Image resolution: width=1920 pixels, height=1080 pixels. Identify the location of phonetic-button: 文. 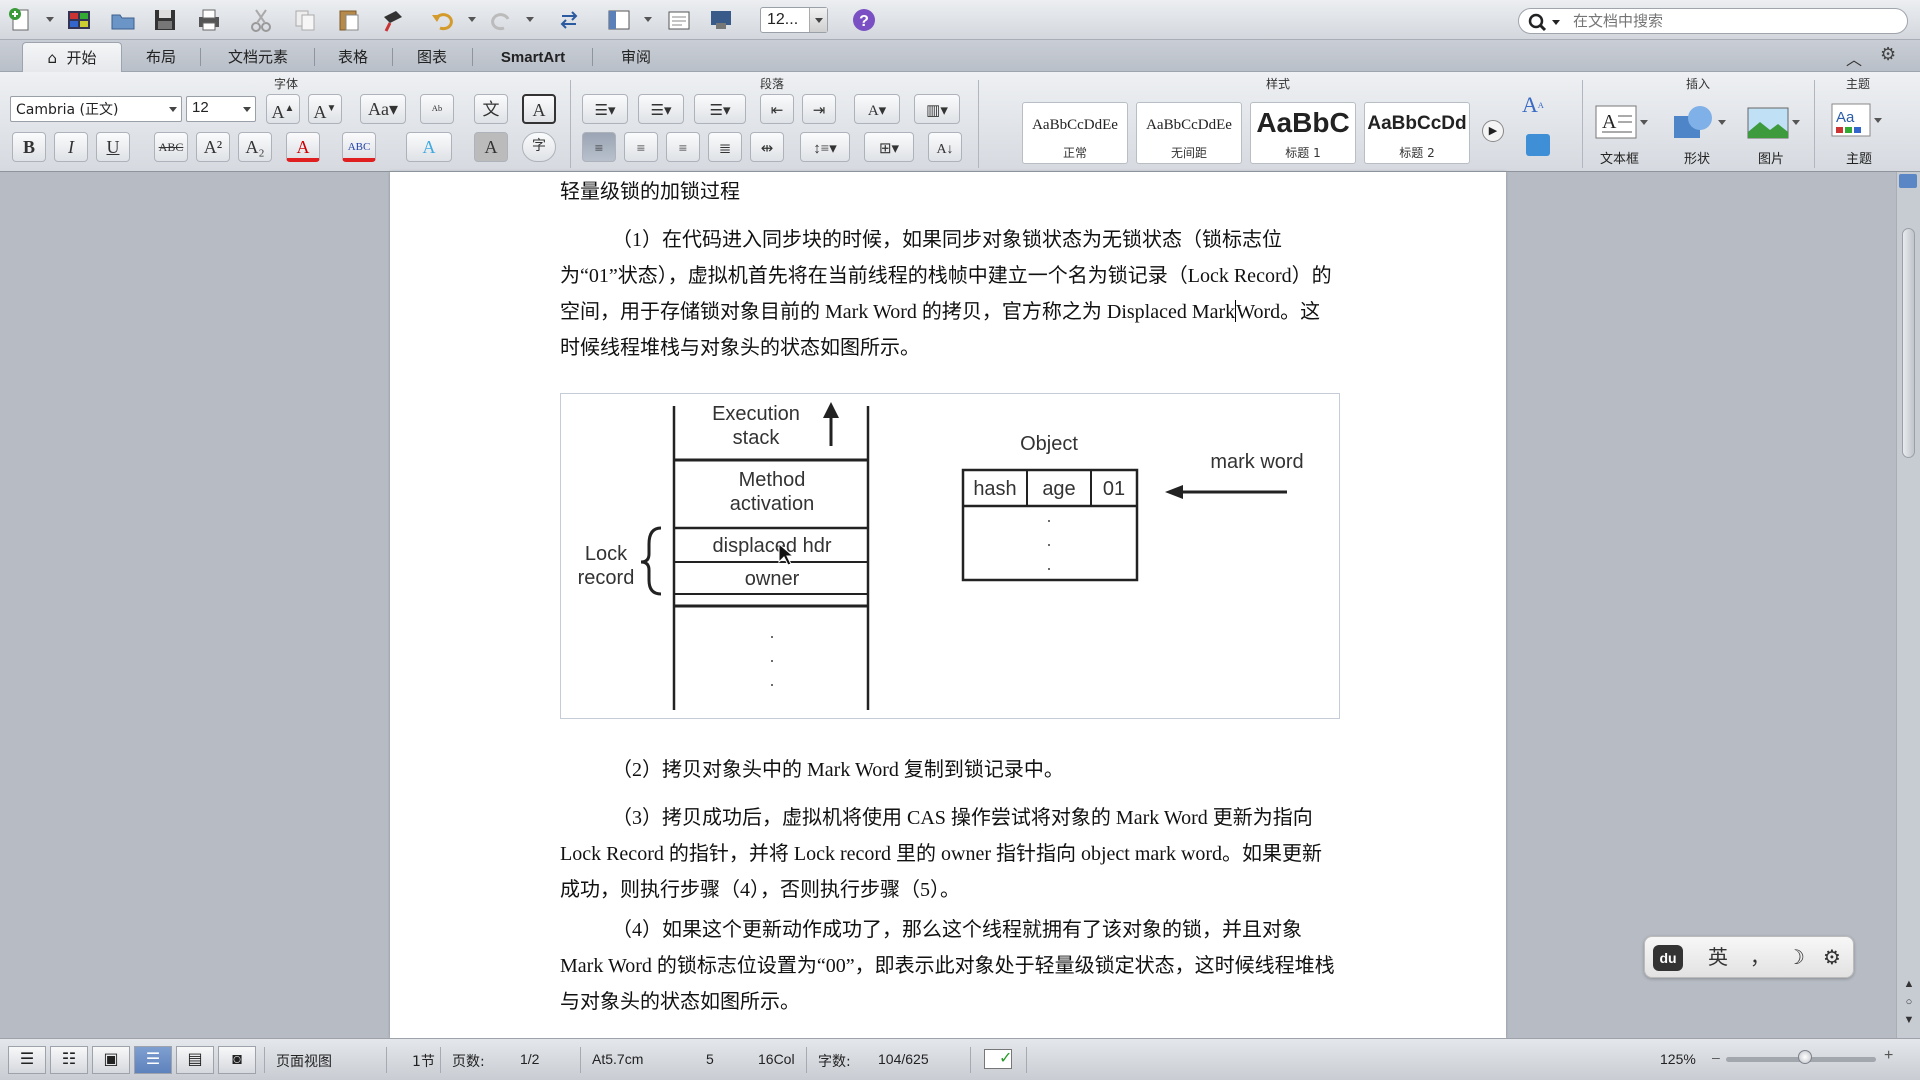
(491, 109).